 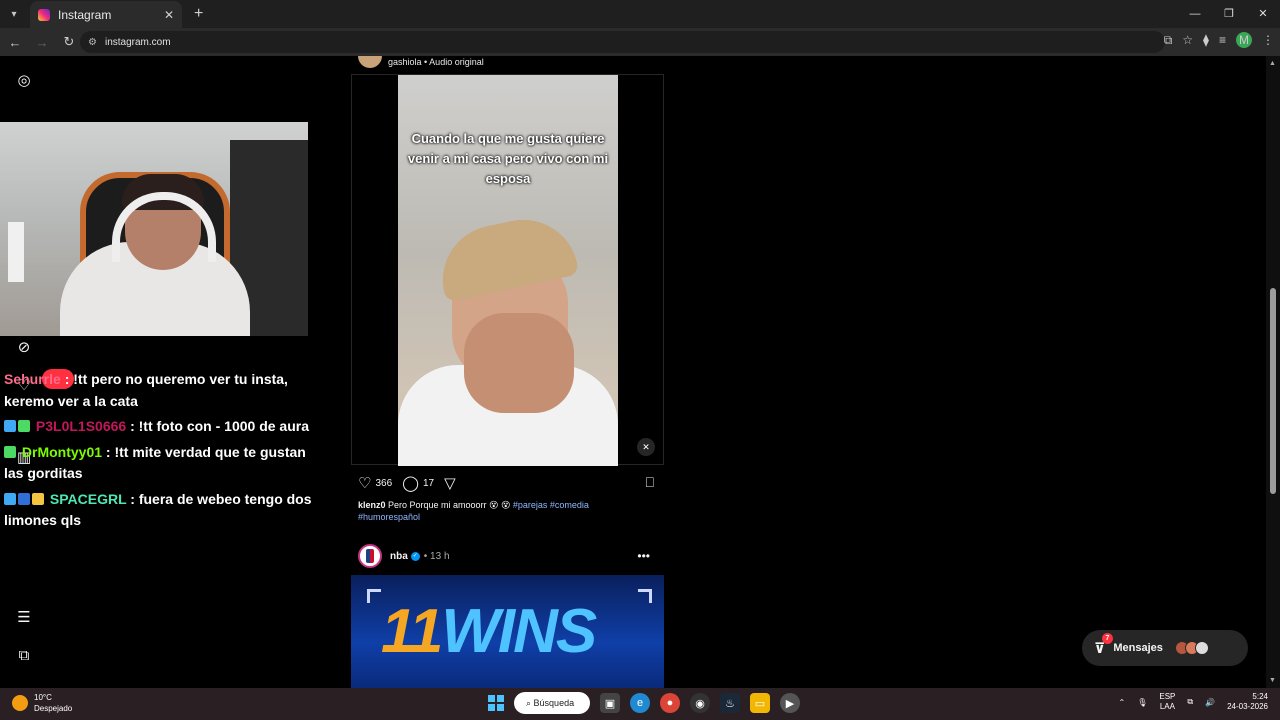 What do you see at coordinates (412, 631) in the screenshot?
I see `image-number: 11` at bounding box center [412, 631].